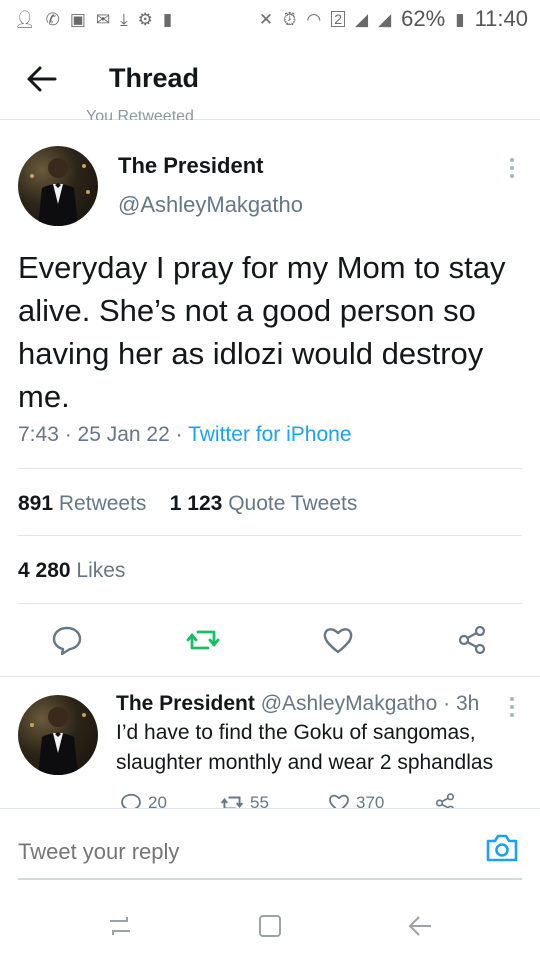 This screenshot has width=540, height=960. I want to click on reply-author-name: The President, so click(185, 703).